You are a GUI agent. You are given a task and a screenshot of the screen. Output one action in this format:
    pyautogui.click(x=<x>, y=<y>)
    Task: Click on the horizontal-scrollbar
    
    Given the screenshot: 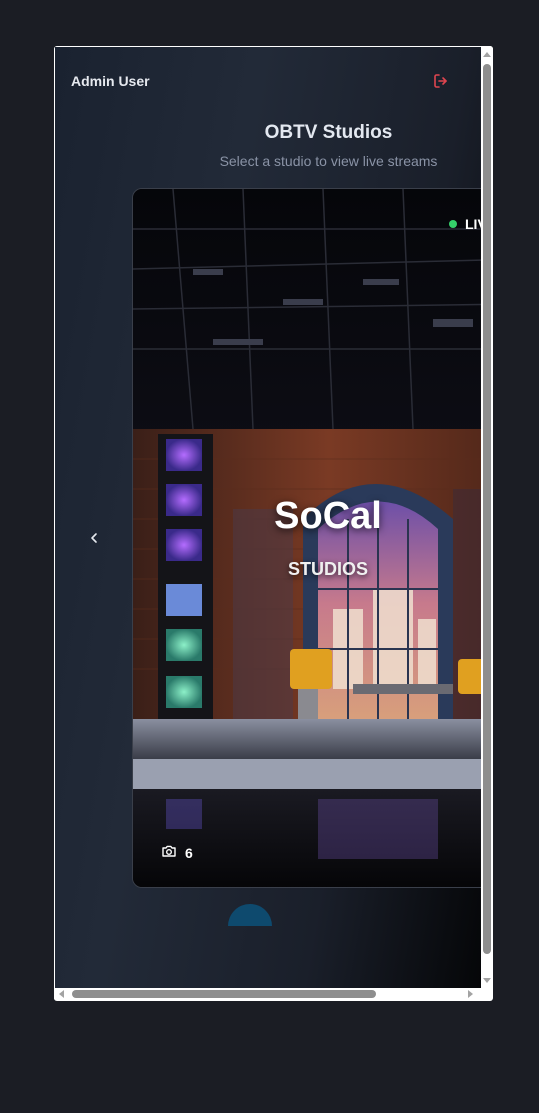 What is the action you would take?
    pyautogui.click(x=267, y=994)
    